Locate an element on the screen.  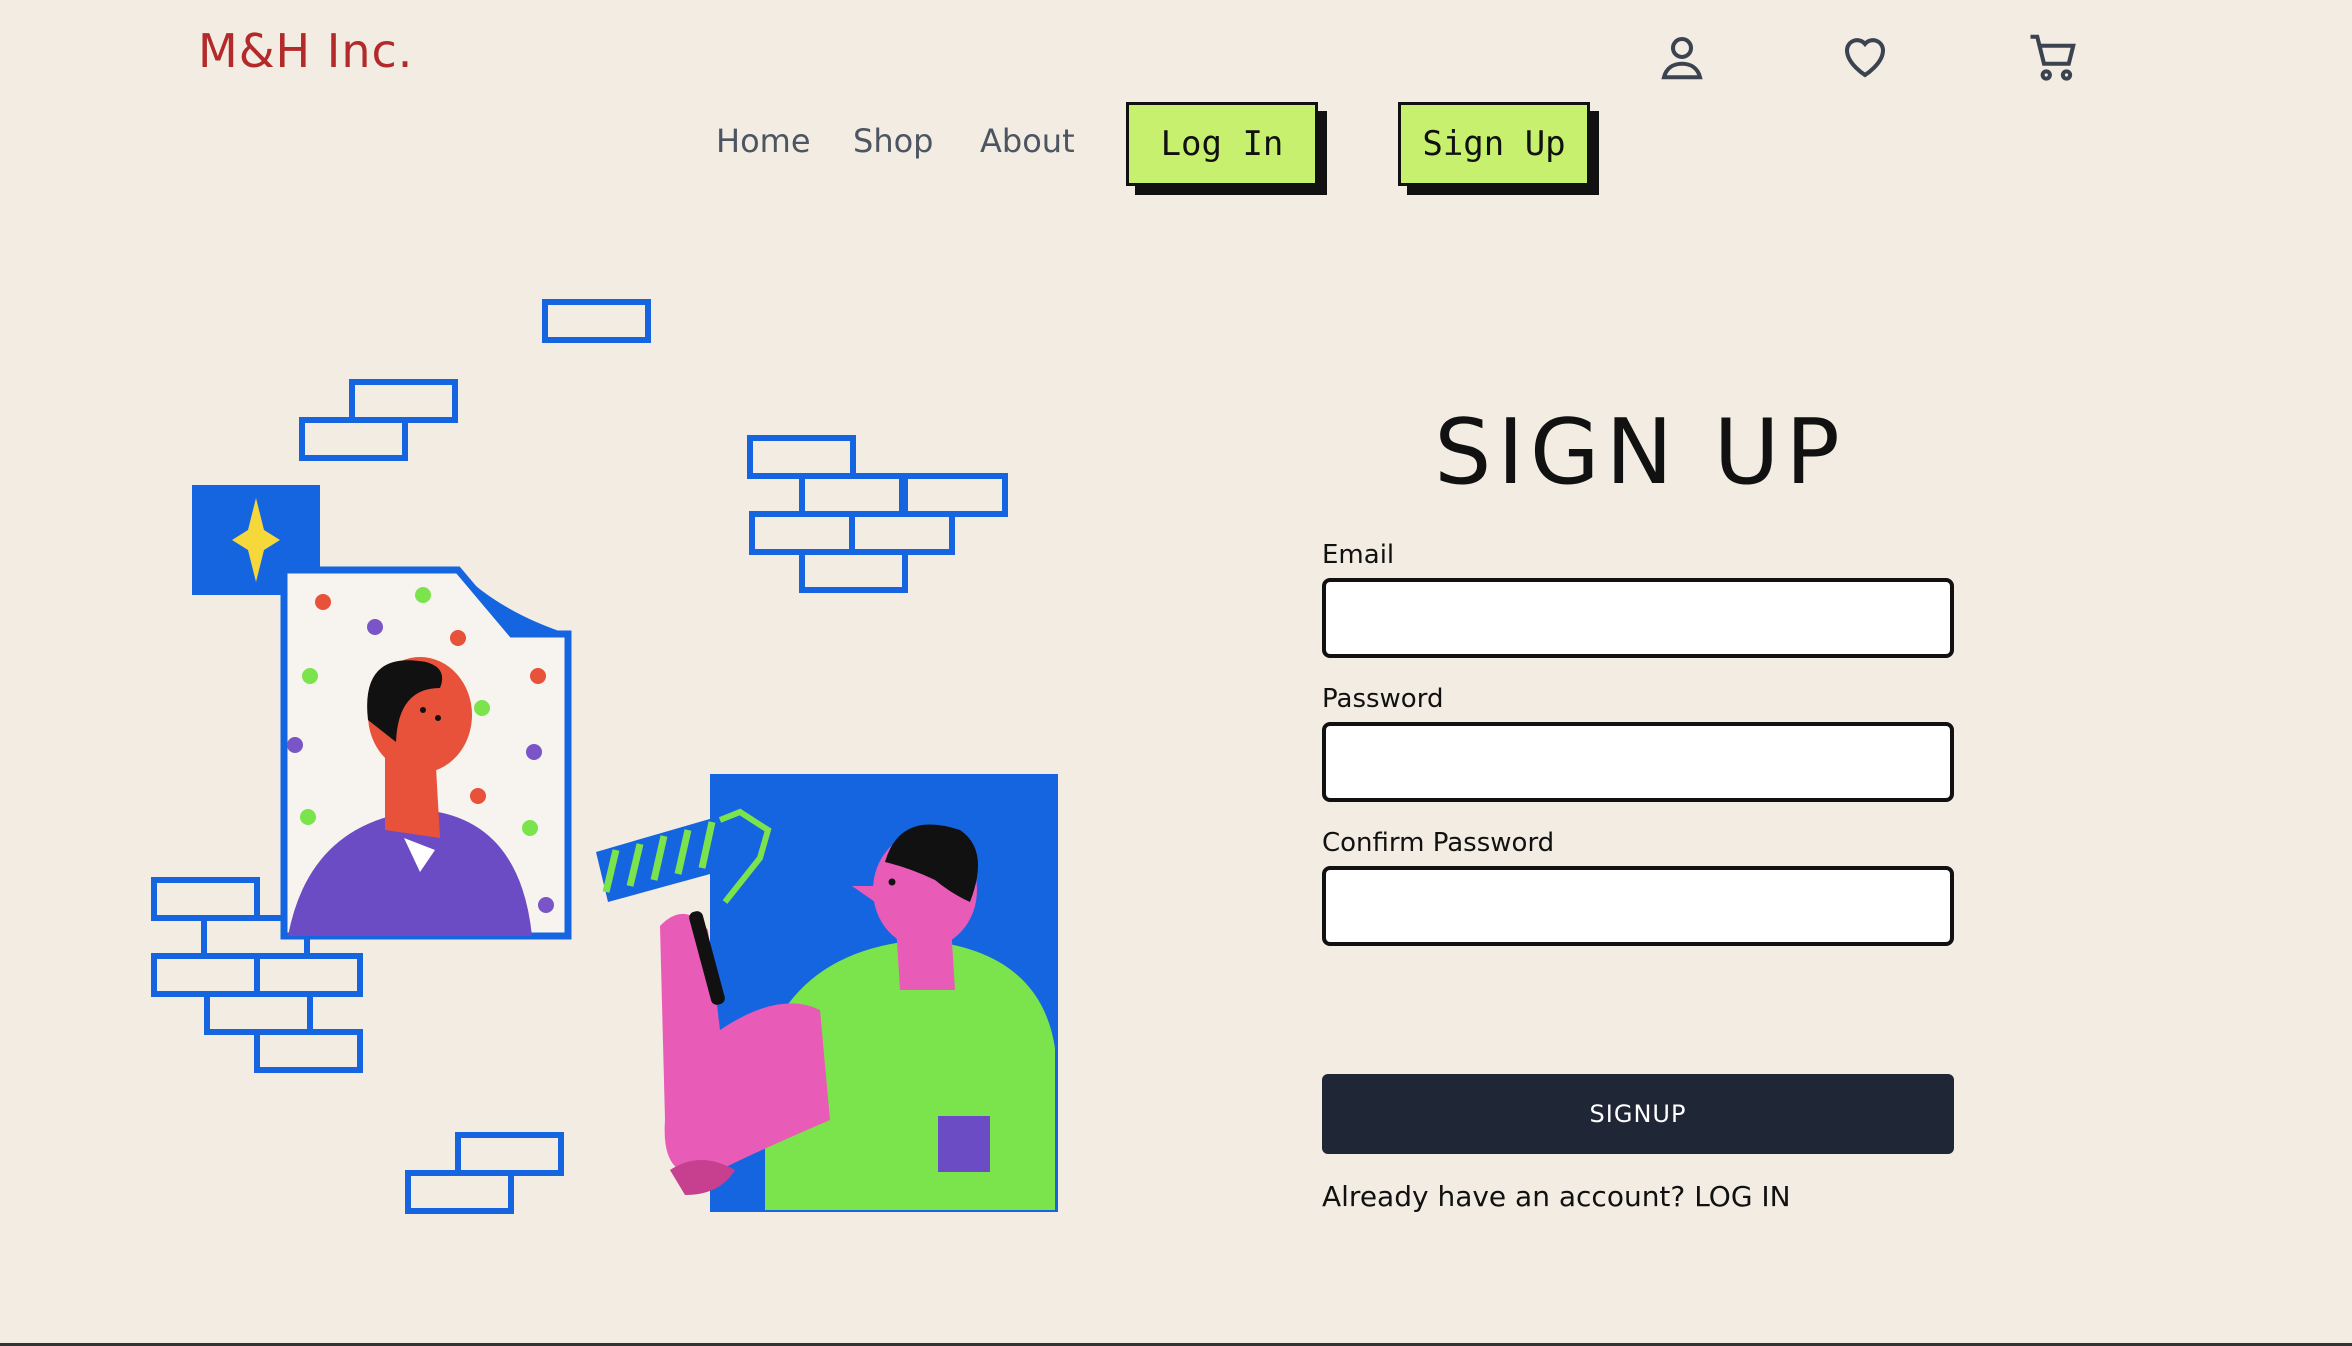
nav-home: Home is located at coordinates (763, 141).